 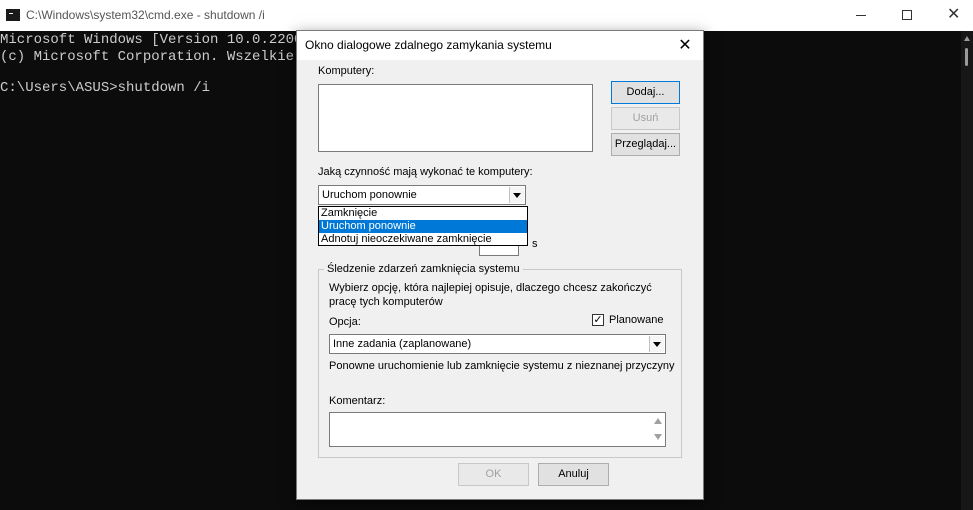 I want to click on action-option-shutdown: Zamknięcie, so click(x=423, y=213).